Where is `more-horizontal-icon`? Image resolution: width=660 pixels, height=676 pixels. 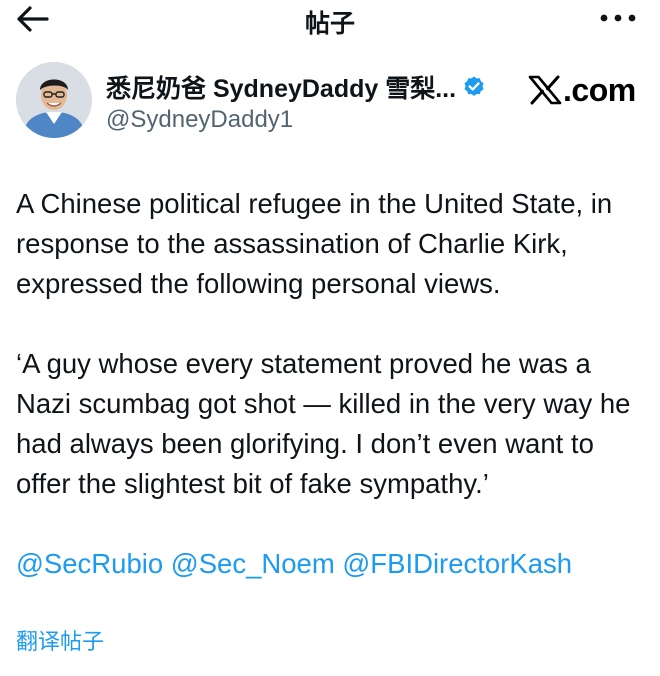
more-horizontal-icon is located at coordinates (618, 18).